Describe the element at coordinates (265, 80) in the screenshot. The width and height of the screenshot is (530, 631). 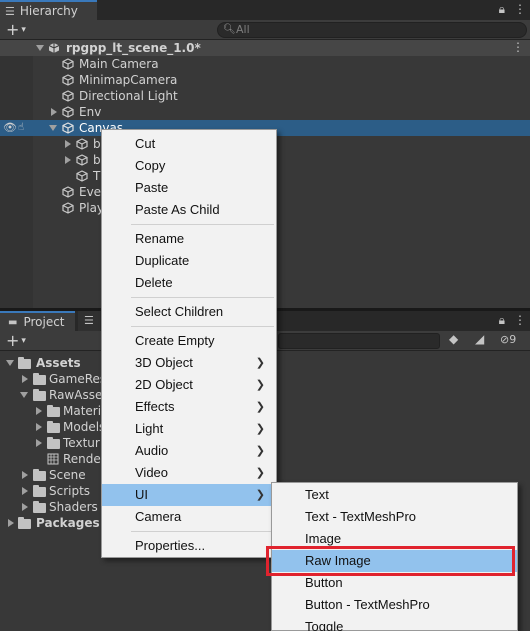
I see `hierarchy-row-minimap-camera: MinimapCamera` at that location.